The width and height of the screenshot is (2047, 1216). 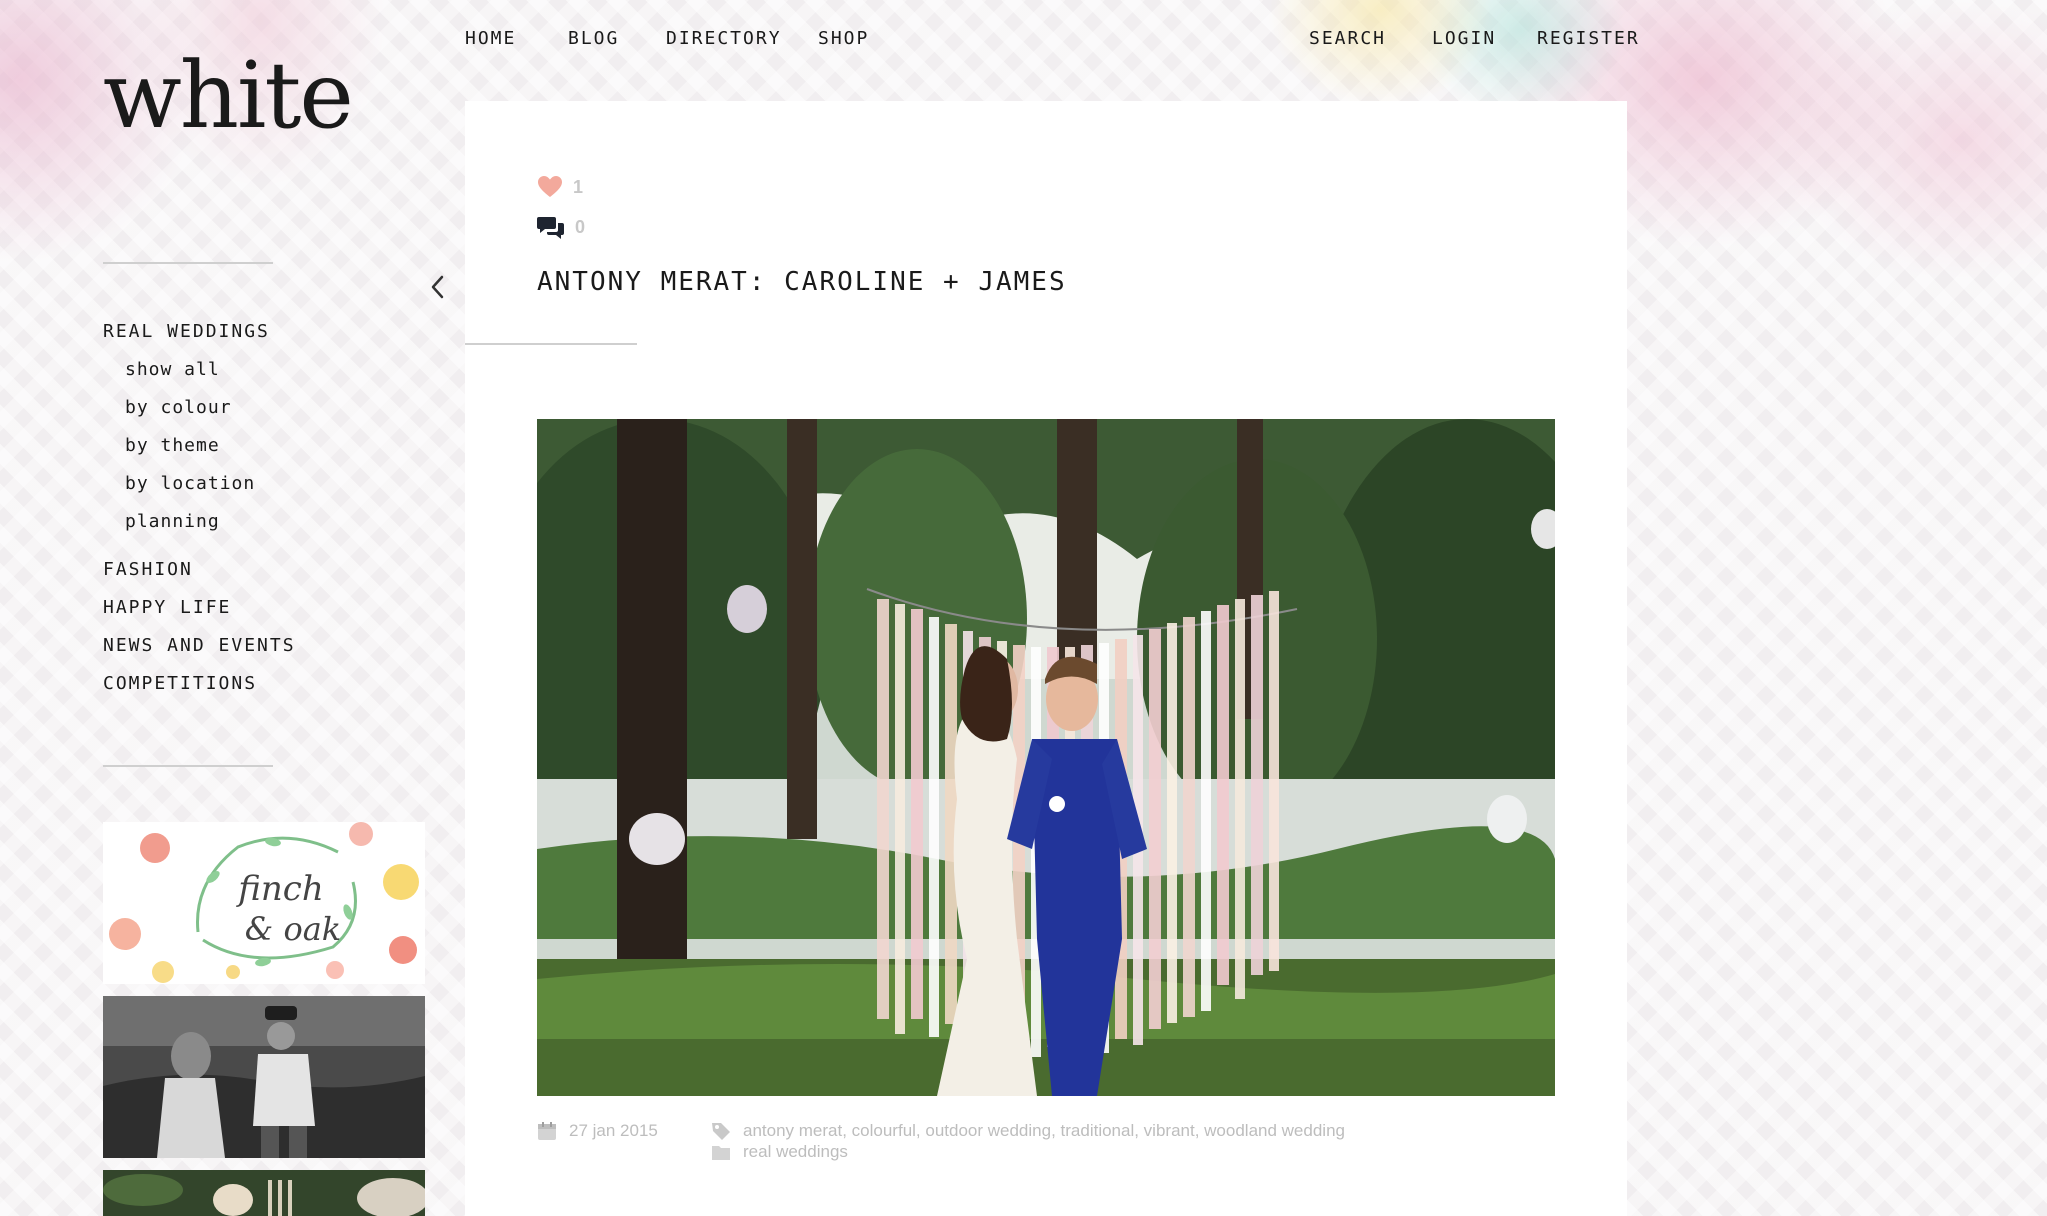 I want to click on sidebar-subitem-by-location: by location, so click(x=210, y=484).